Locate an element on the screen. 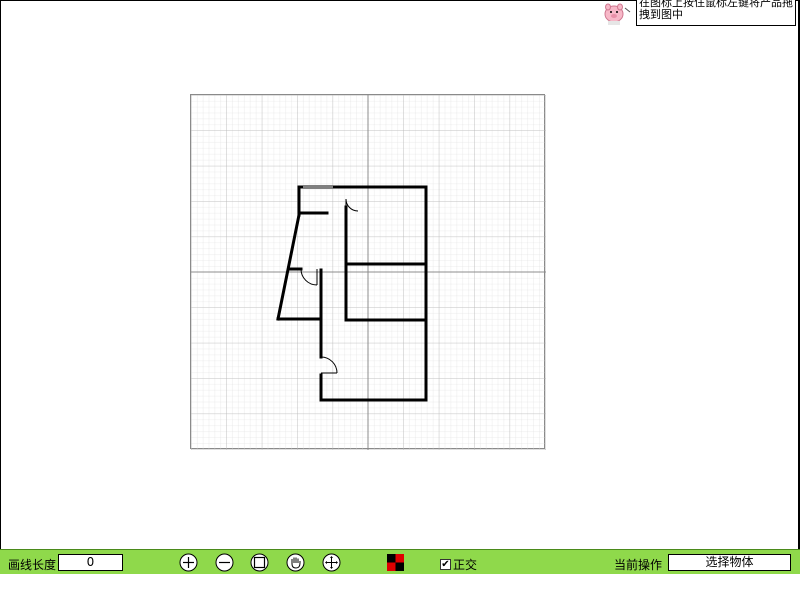  fit-screen-button is located at coordinates (259, 562).